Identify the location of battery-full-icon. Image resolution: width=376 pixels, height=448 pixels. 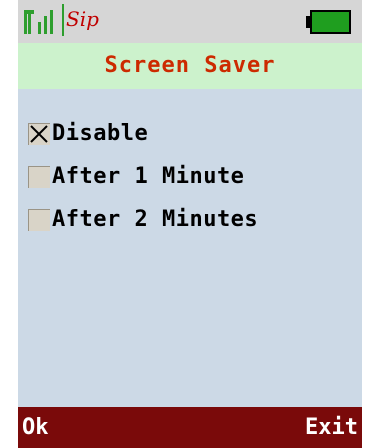
(328, 22).